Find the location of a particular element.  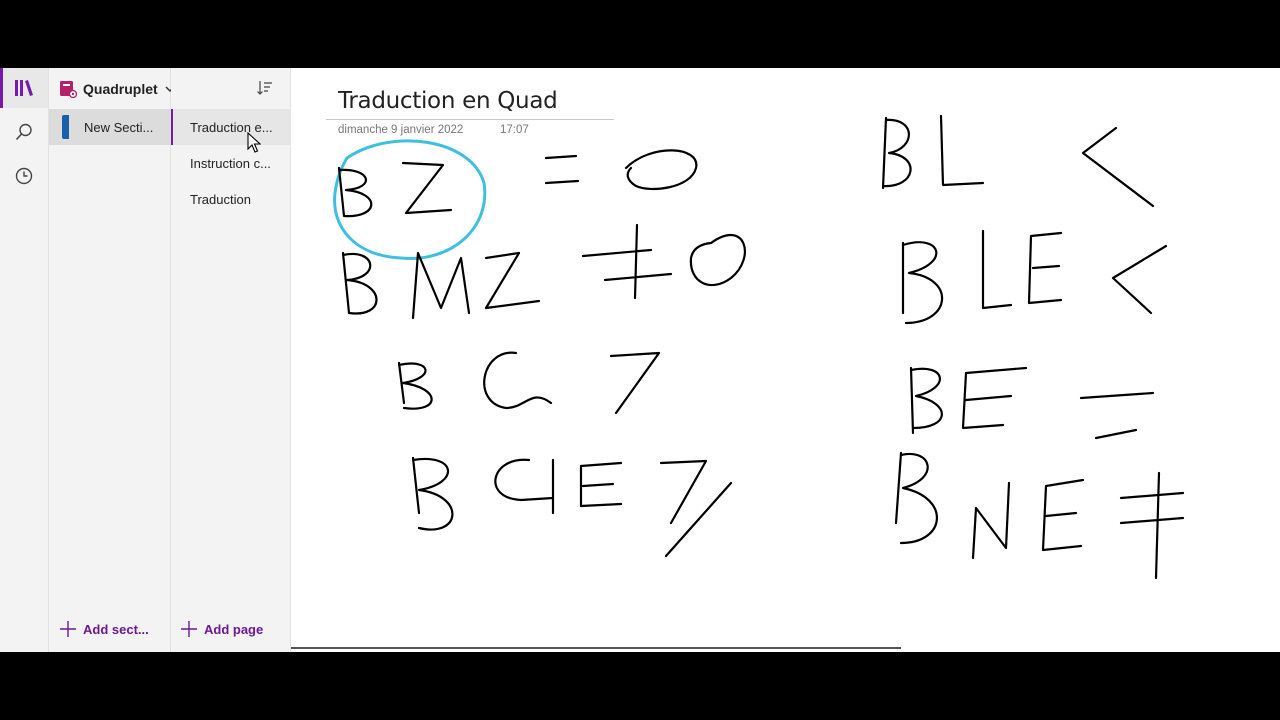

notebooks-icon is located at coordinates (24, 88).